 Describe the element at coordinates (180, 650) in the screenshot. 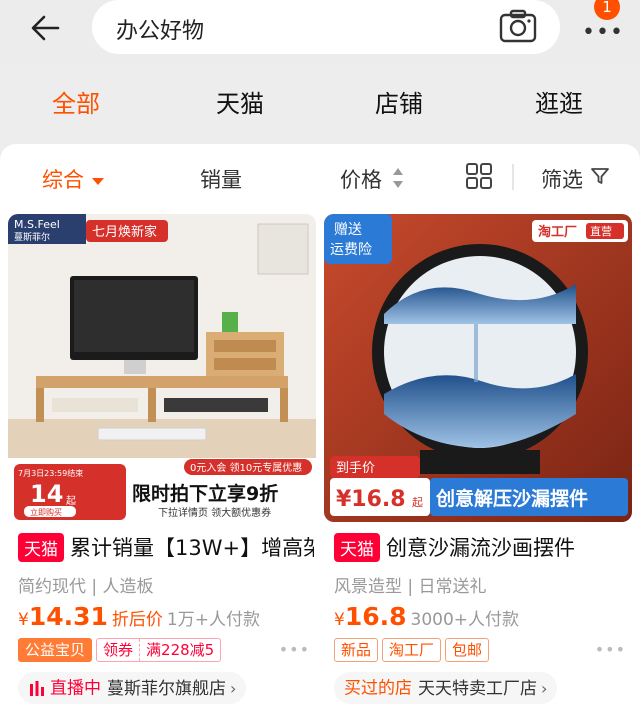

I see `tag-coupon-value: 满228减5` at that location.